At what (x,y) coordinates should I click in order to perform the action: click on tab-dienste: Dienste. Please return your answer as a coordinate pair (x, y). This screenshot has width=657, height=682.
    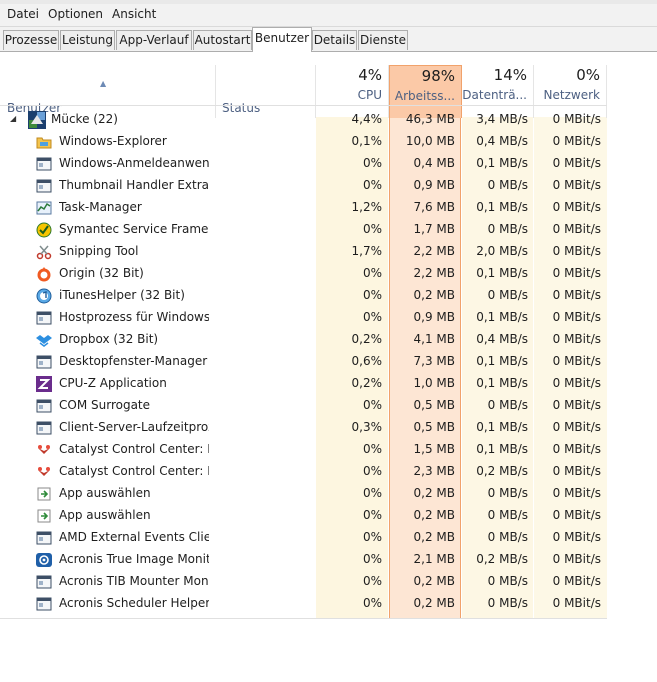
    Looking at the image, I should click on (383, 40).